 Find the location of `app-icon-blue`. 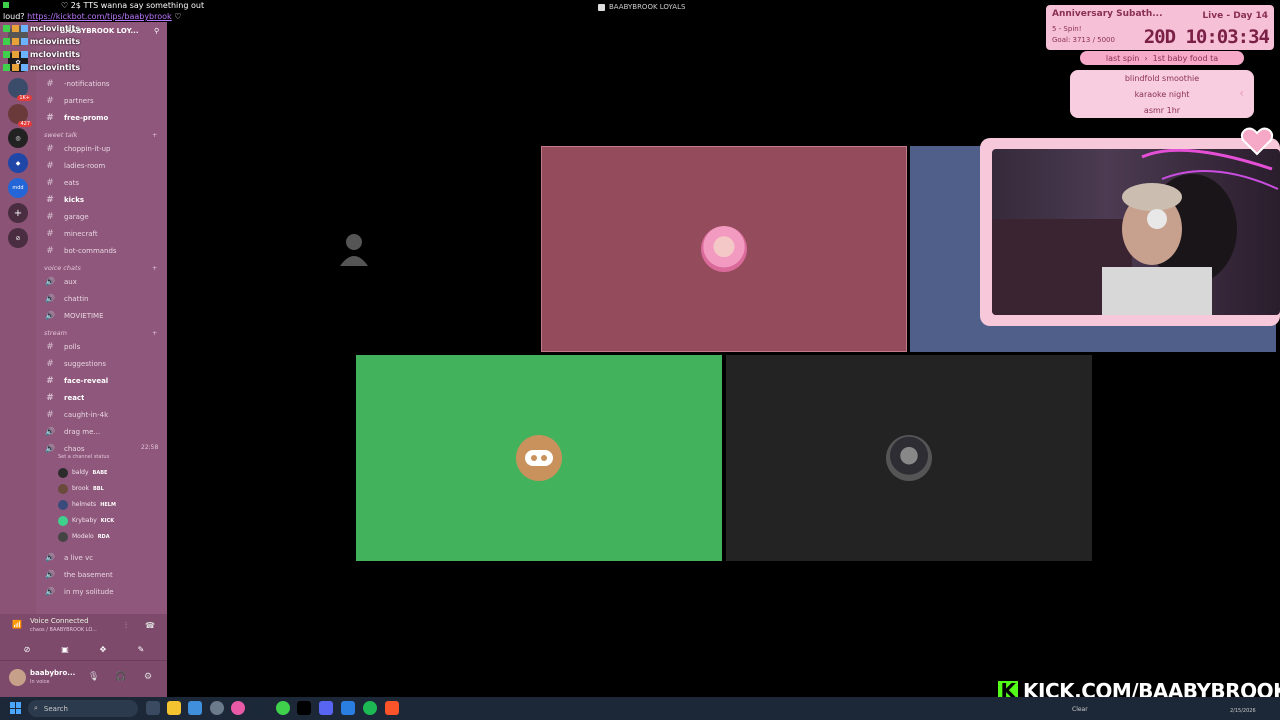

app-icon-blue is located at coordinates (348, 708).